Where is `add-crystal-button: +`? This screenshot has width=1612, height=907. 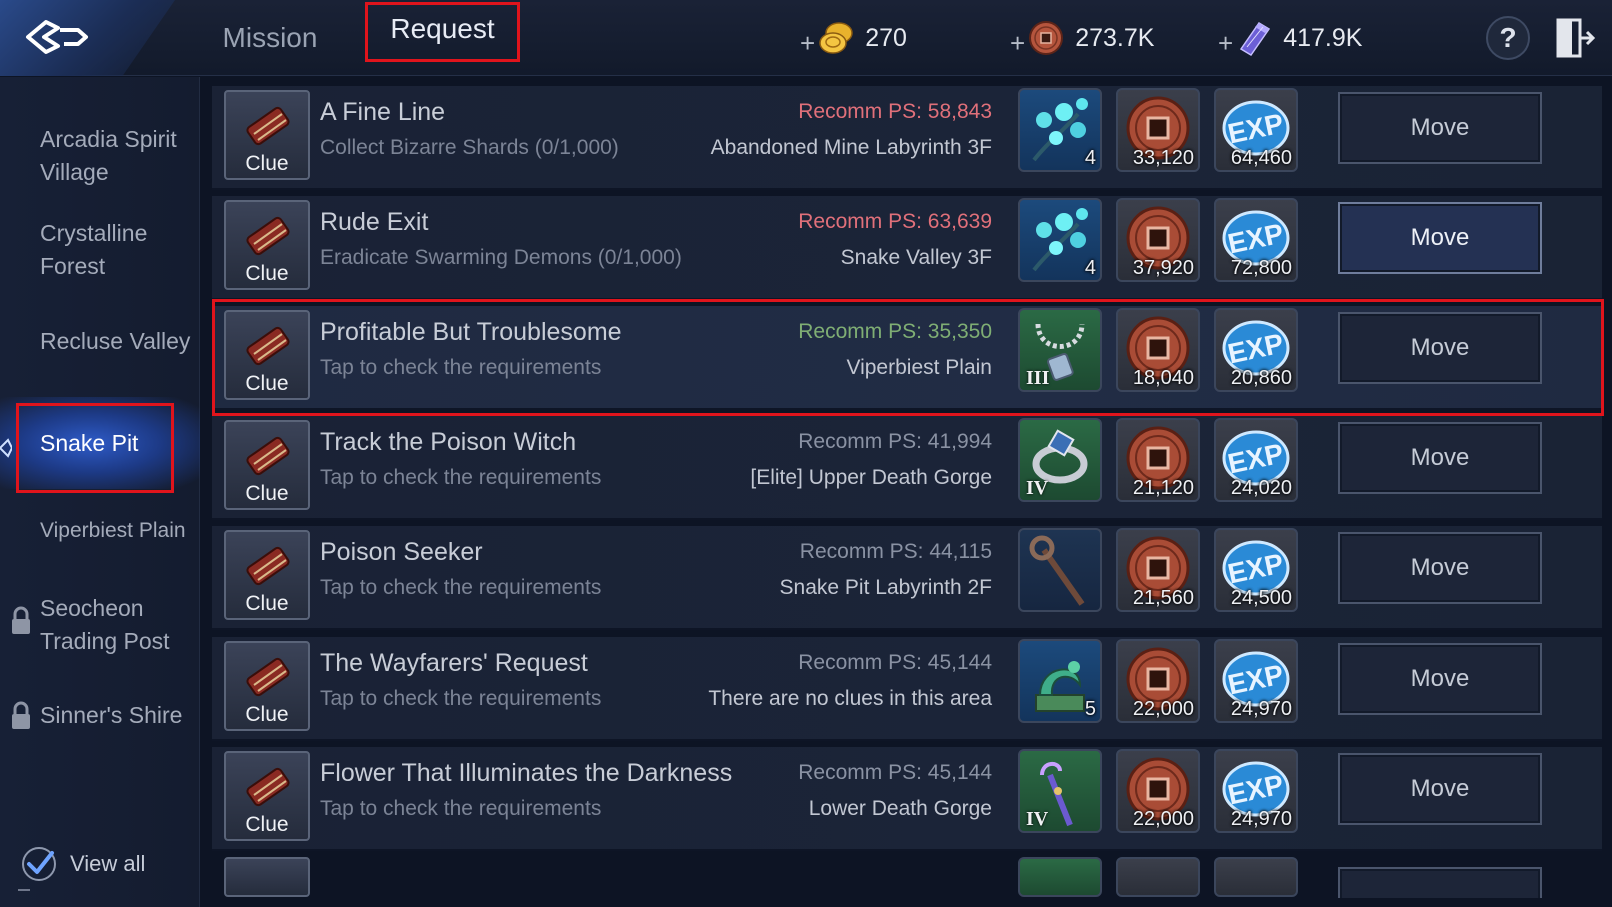
add-crystal-button: + is located at coordinates (1225, 43).